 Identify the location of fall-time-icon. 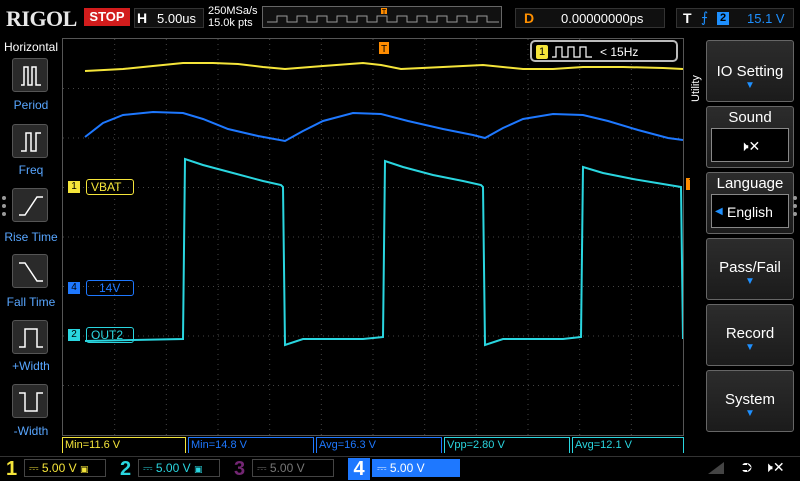
(31, 272).